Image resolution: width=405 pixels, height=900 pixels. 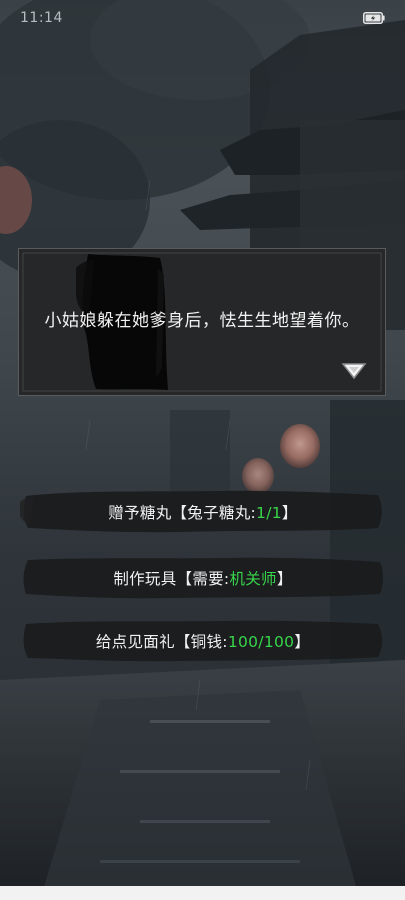 What do you see at coordinates (202, 893) in the screenshot?
I see `bottom-bar` at bounding box center [202, 893].